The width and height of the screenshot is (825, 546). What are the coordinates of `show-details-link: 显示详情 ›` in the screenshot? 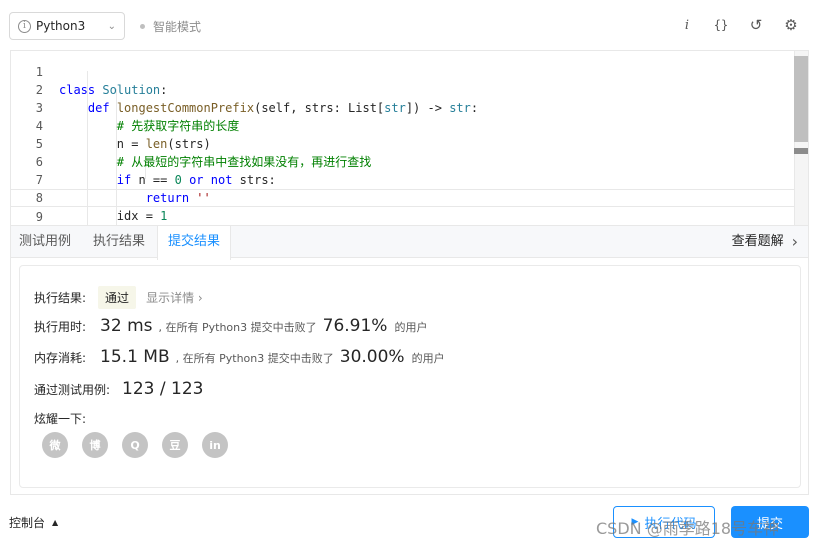 It's located at (174, 297).